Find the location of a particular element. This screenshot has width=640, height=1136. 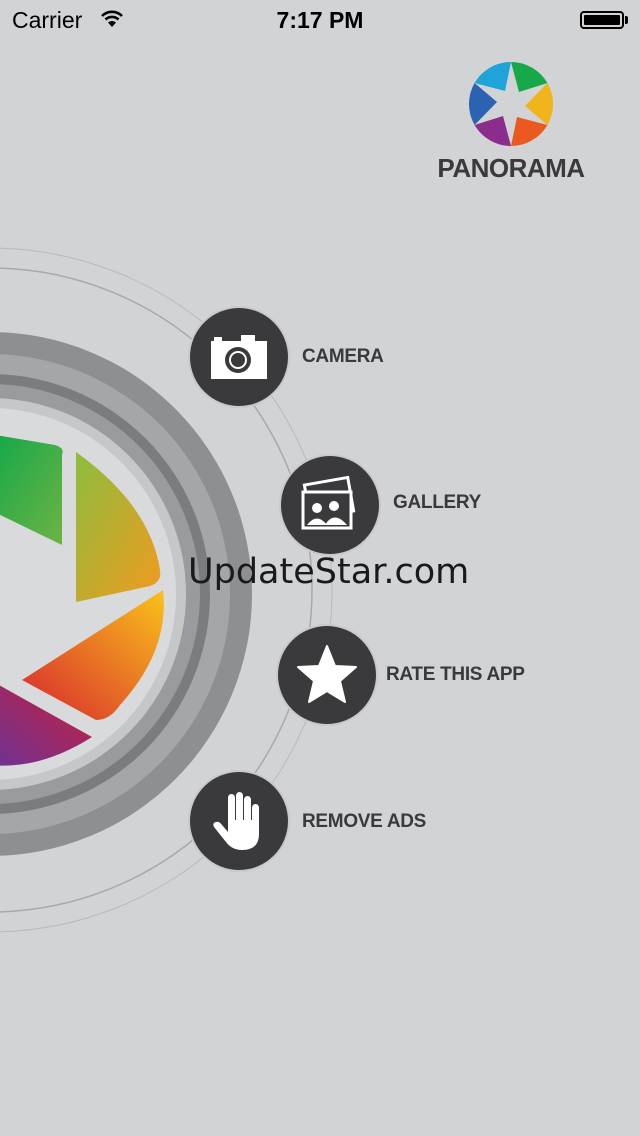

remove-ads-button is located at coordinates (239, 821).